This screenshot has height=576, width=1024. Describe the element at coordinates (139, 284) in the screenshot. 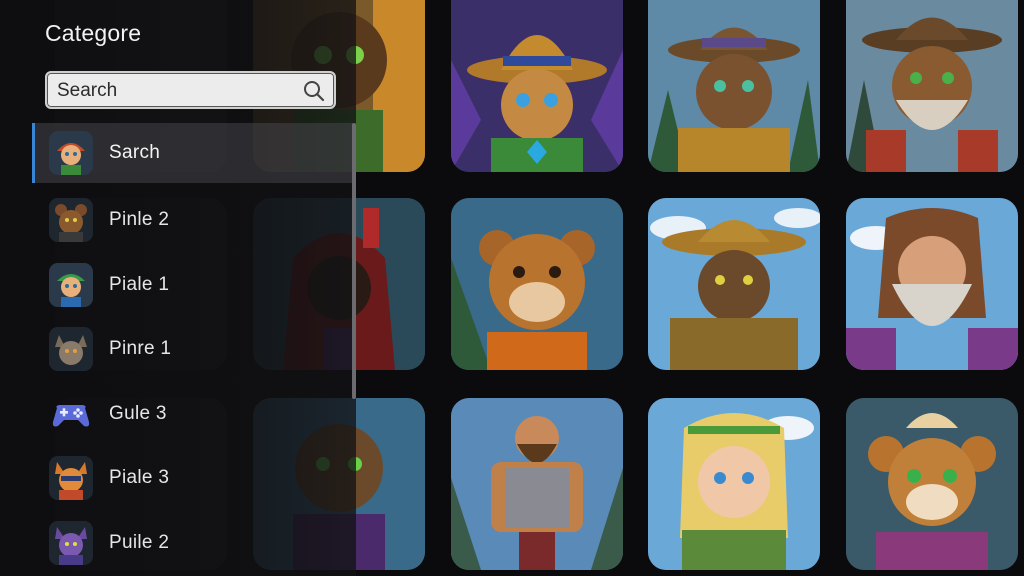

I see `category-label: Piale 1` at that location.